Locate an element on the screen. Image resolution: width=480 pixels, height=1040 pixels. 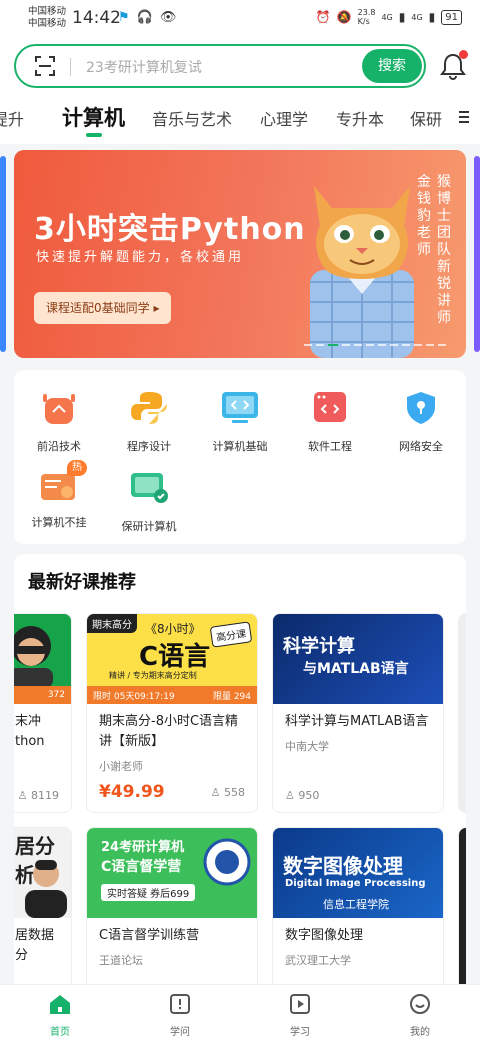
course-footer: ♙ 8119 is located at coordinates (36, 795).